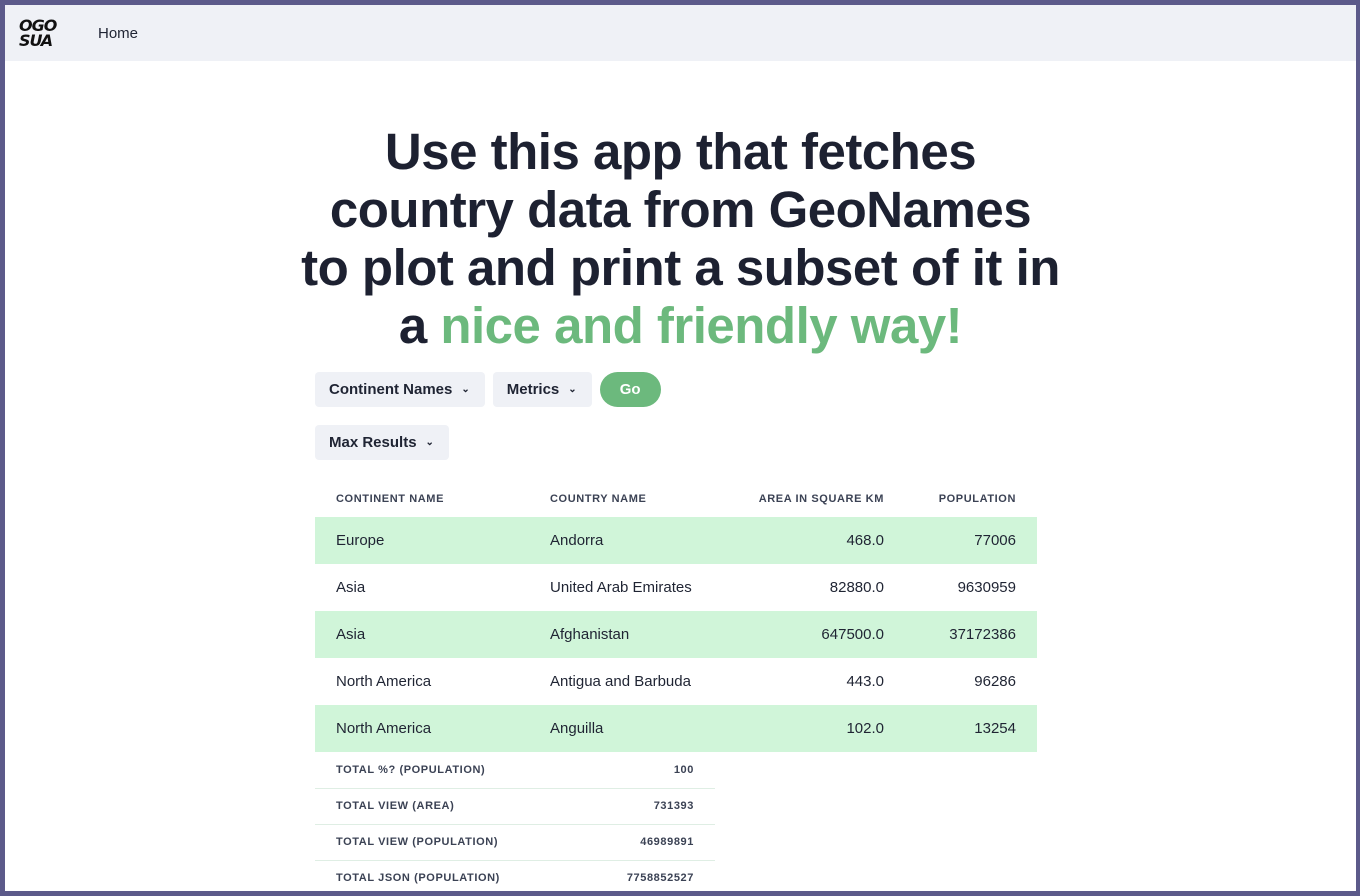  What do you see at coordinates (645, 770) in the screenshot?
I see `total-value: 100` at bounding box center [645, 770].